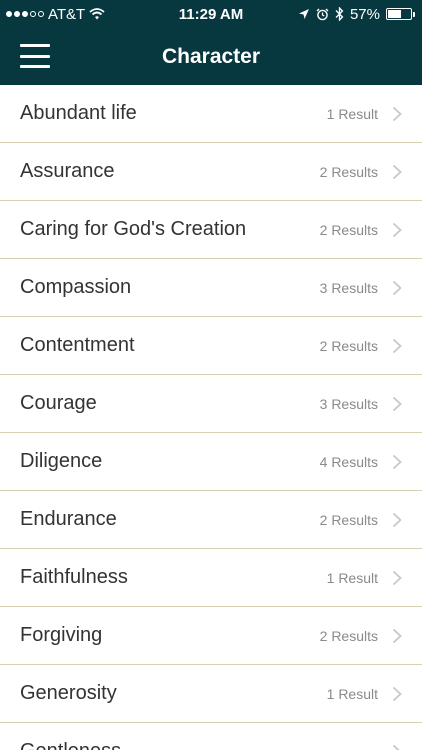  Describe the element at coordinates (211, 346) in the screenshot. I see `list-item: Contentment 2 Results` at that location.